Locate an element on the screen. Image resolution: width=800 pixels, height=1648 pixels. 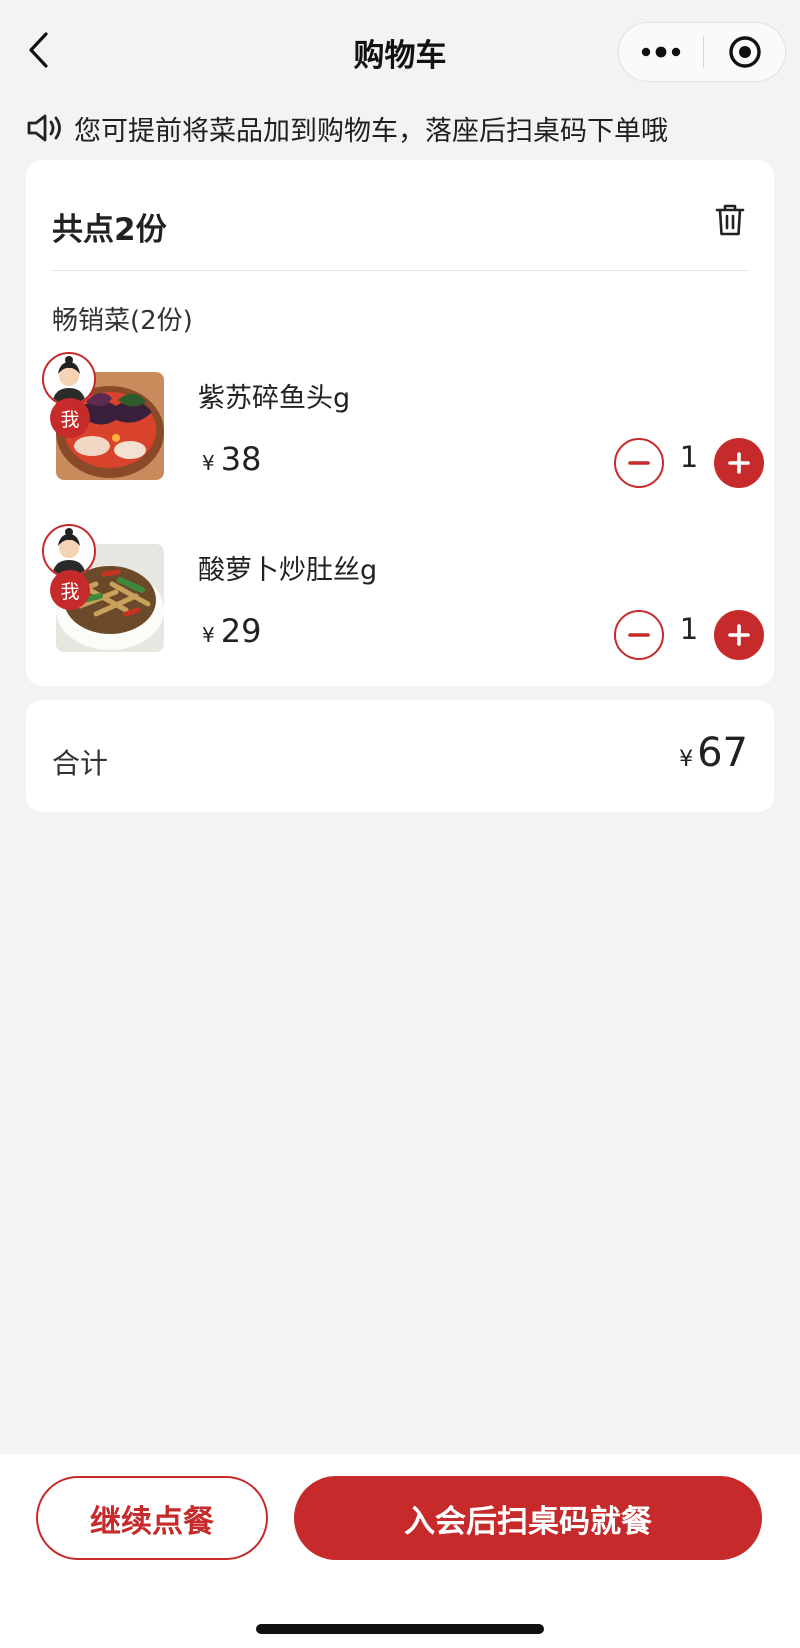
notice-text: 您可提前将菜品加到购物车，落座后扫桌码下单哦 is located at coordinates (371, 131).